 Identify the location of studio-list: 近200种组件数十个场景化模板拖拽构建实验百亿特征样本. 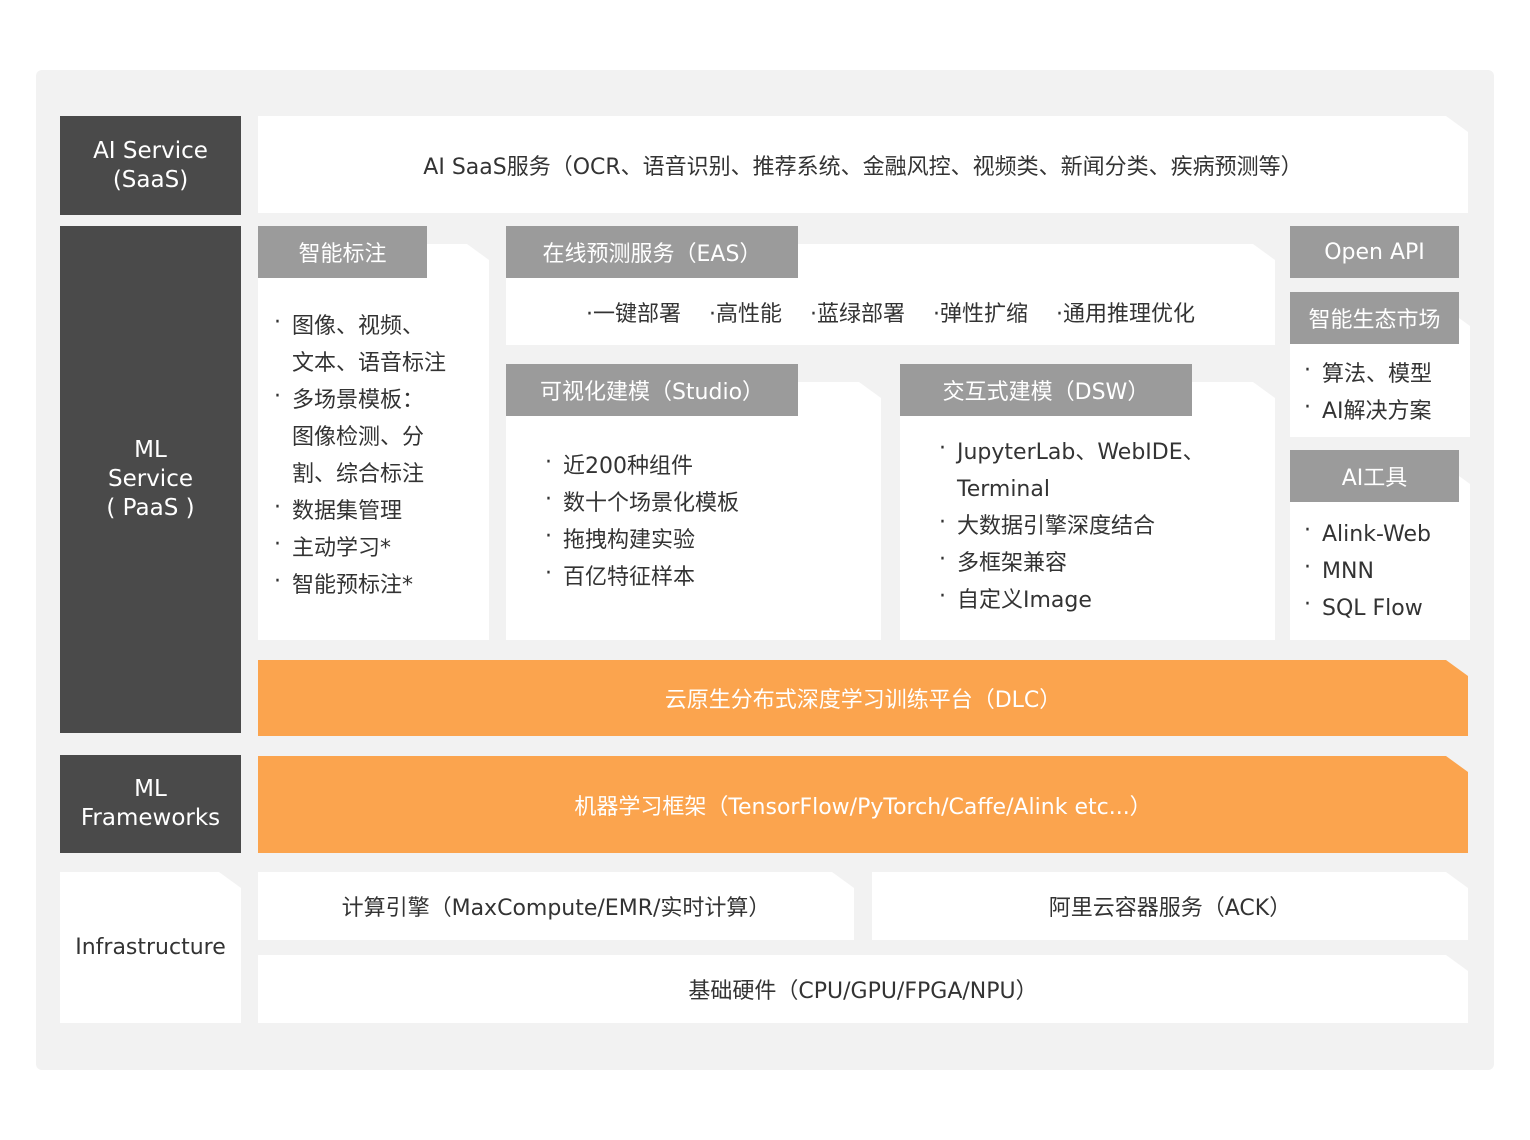
(708, 520).